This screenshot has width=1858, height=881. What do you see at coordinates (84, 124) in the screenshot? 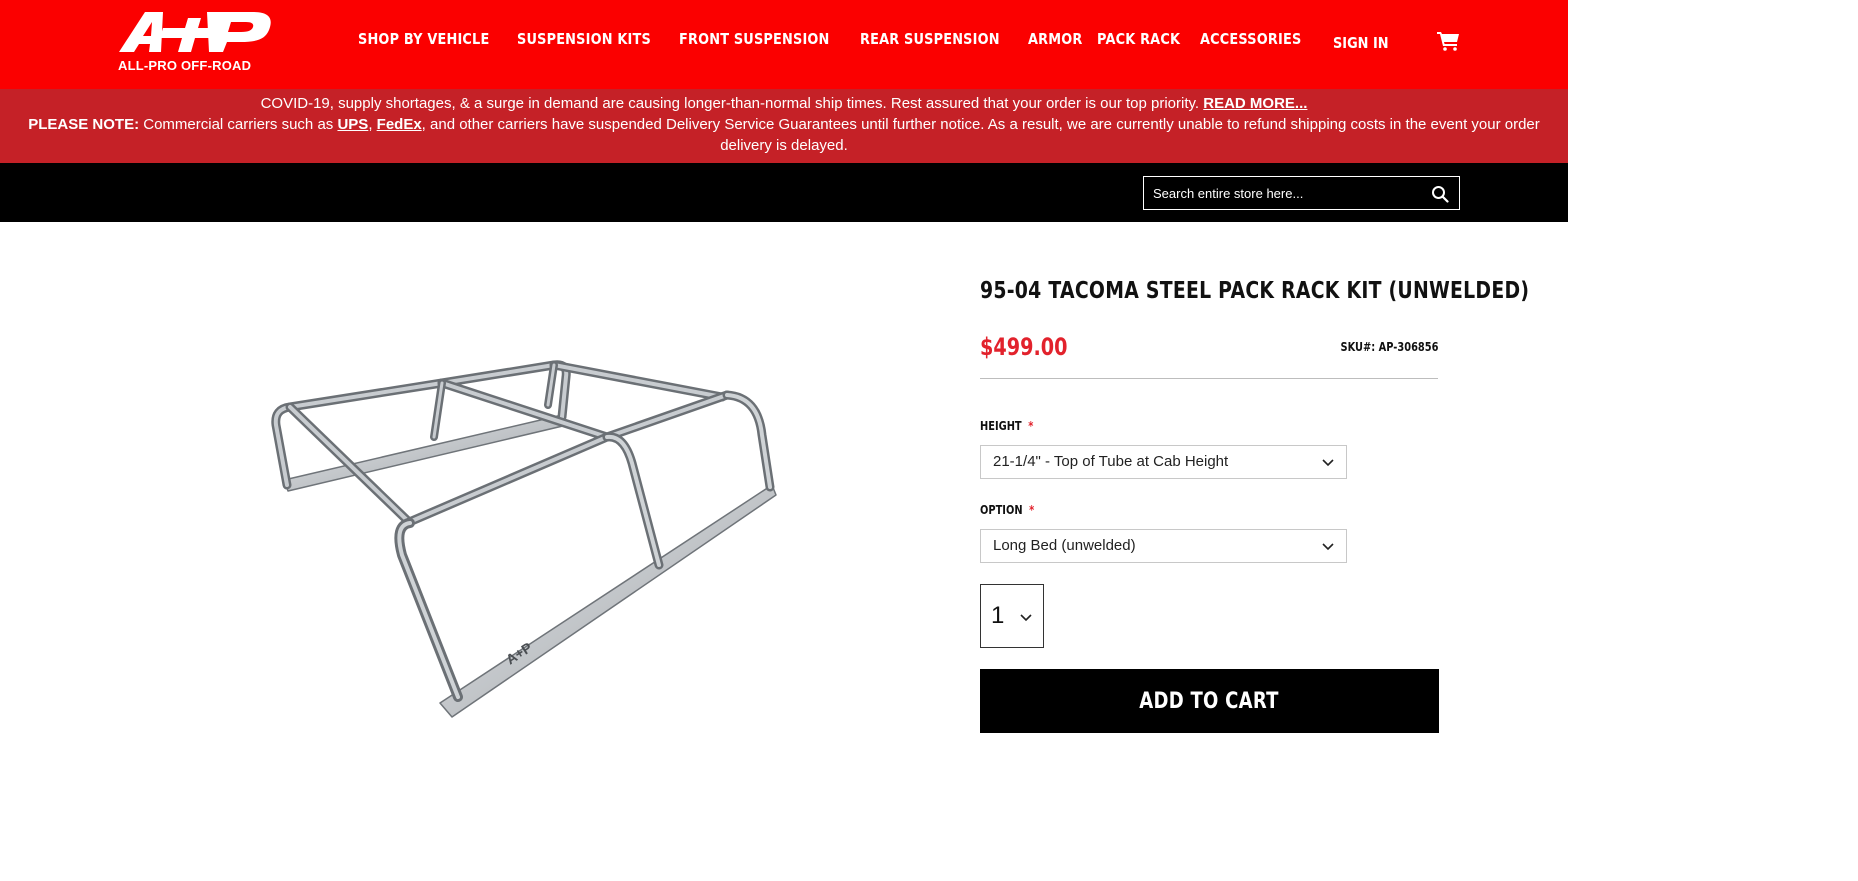
I see `please-note-label: PLEASE NOTE:` at bounding box center [84, 124].